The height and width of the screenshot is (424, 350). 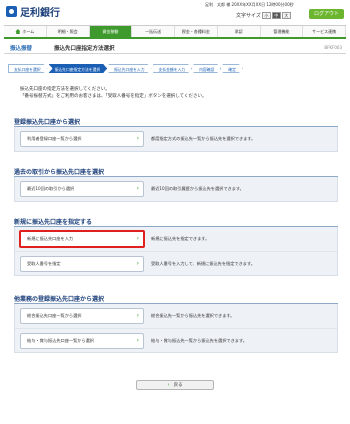 What do you see at coordinates (18, 31) in the screenshot?
I see `home-icon` at bounding box center [18, 31].